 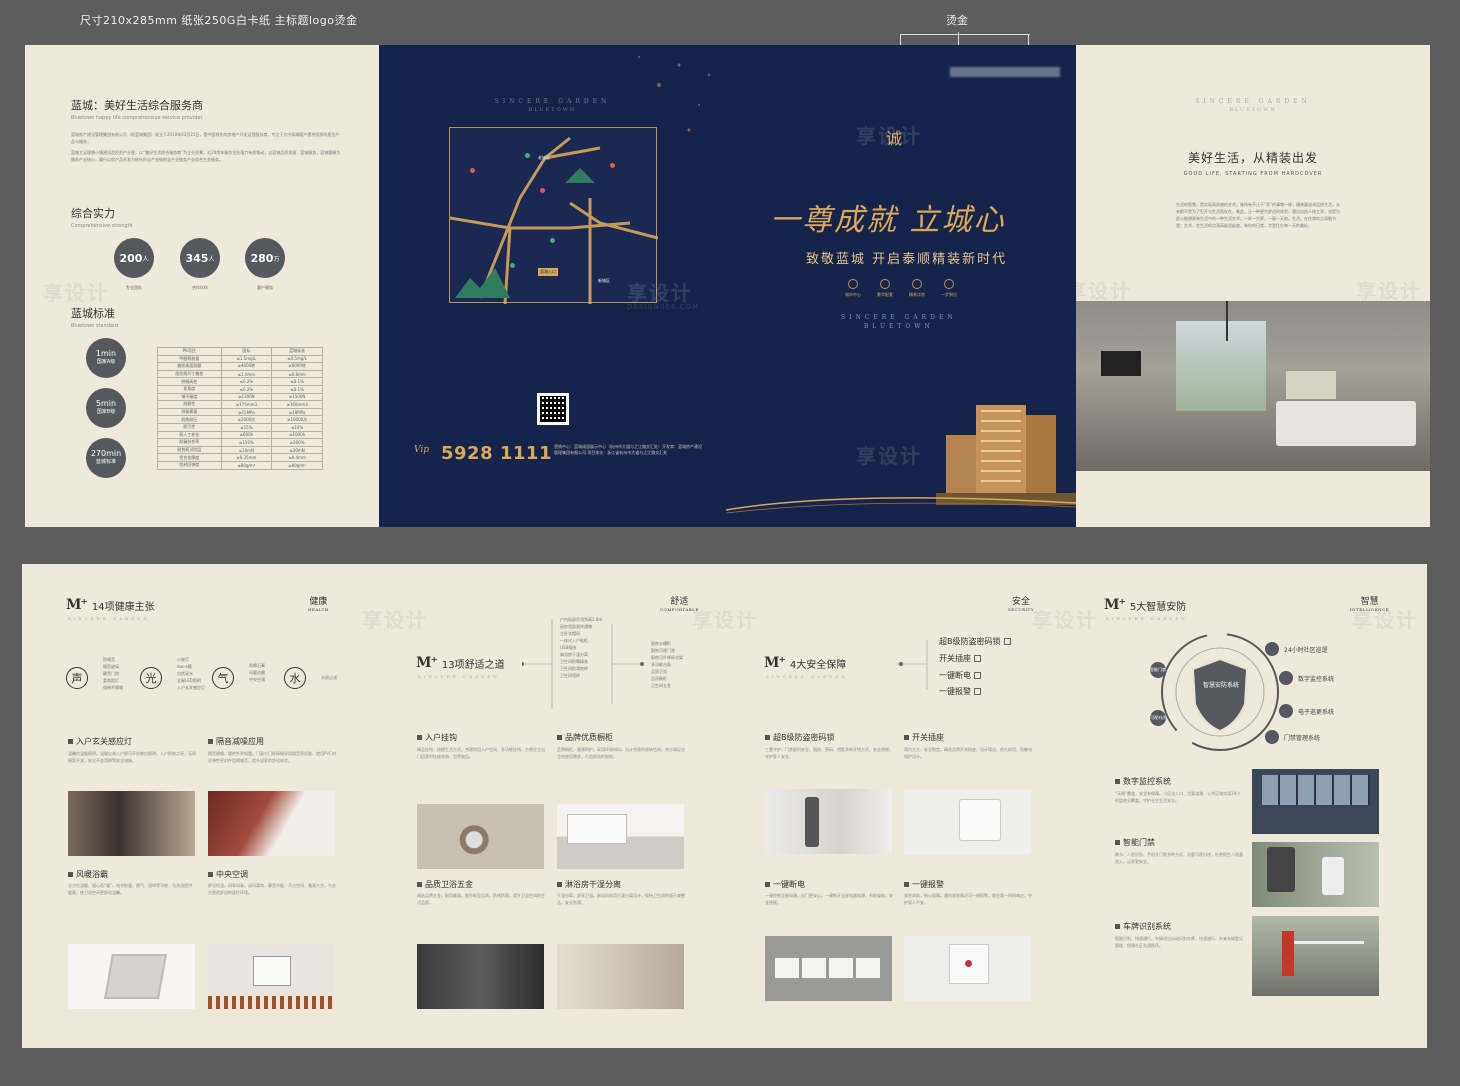 I want to click on health-section-header: M⁺ 14项健康主张, so click(x=110, y=605).